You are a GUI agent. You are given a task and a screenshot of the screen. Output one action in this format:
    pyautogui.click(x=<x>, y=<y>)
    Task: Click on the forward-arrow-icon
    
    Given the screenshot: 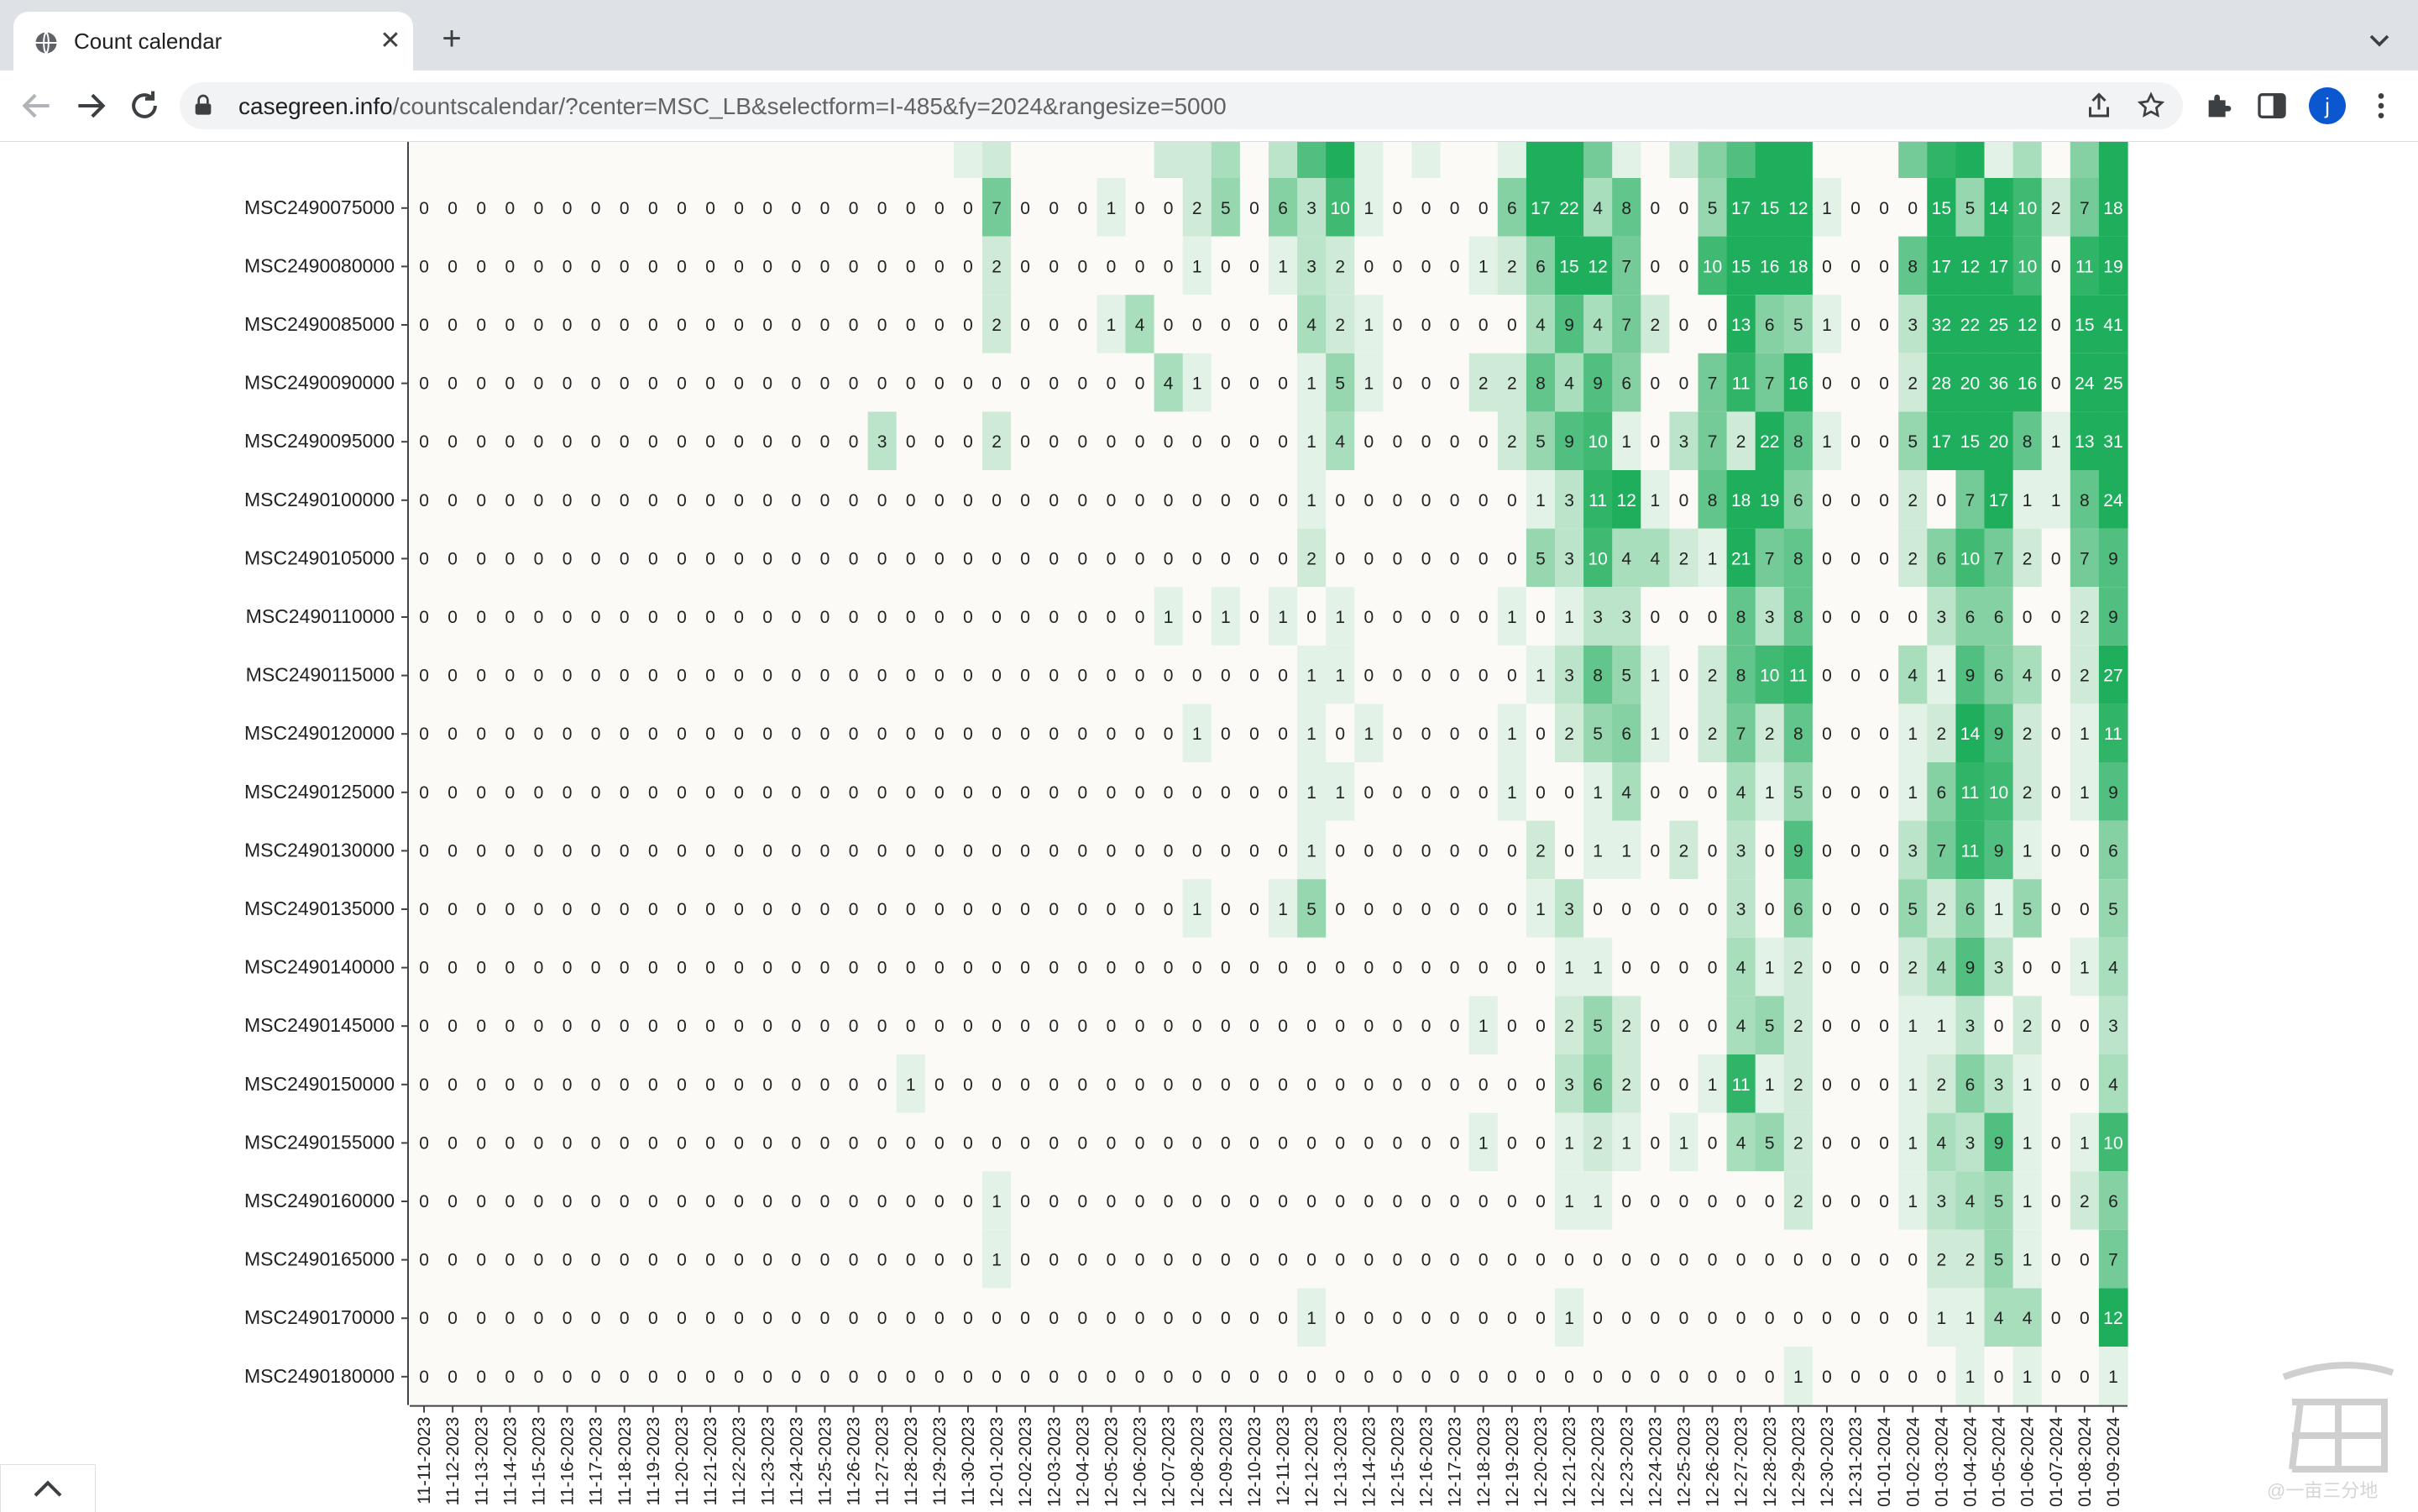 What is the action you would take?
    pyautogui.click(x=90, y=105)
    